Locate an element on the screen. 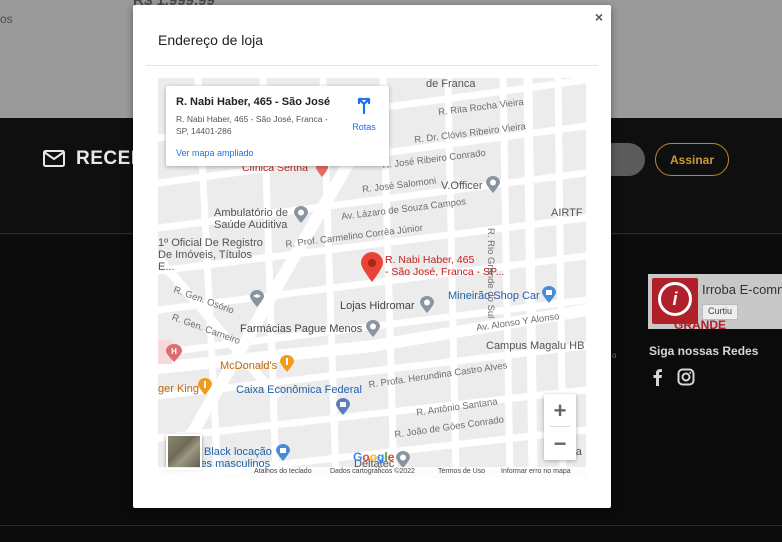  place-label: Ambulatório de Saúde Auditiva is located at coordinates (251, 219).